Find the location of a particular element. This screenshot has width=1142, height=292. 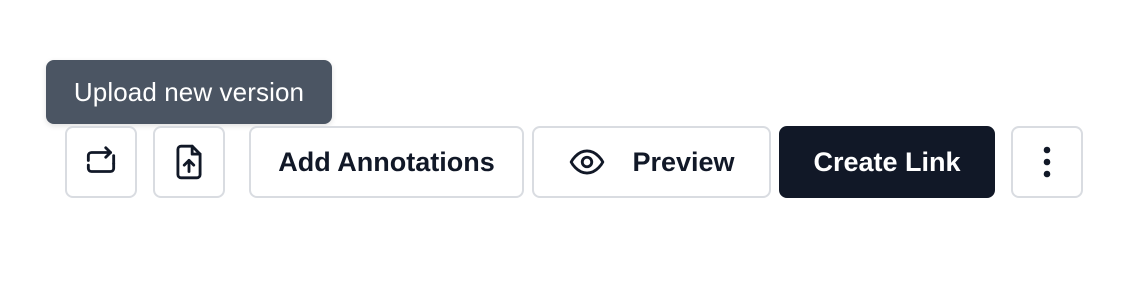

add-annotations-button: Add Annotations is located at coordinates (386, 162).